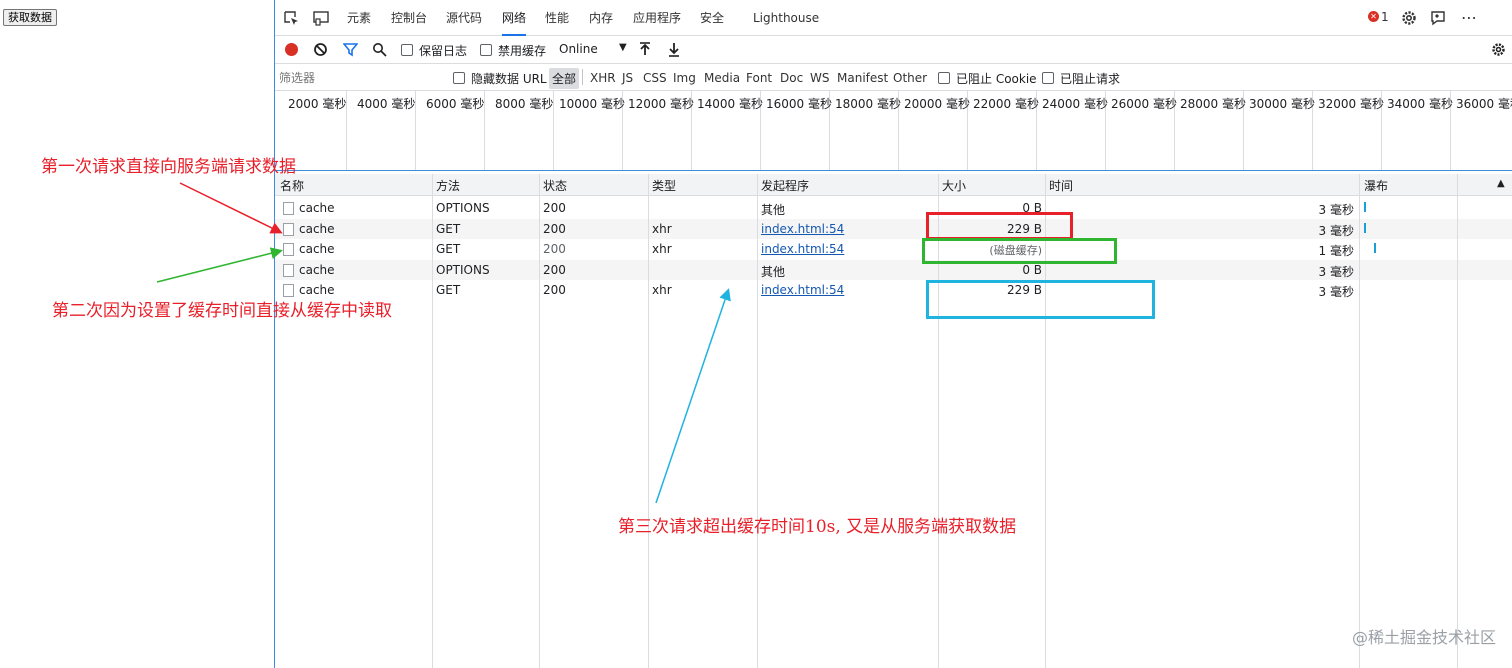  Describe the element at coordinates (712, 18) in the screenshot. I see `tab-security: 安全` at that location.